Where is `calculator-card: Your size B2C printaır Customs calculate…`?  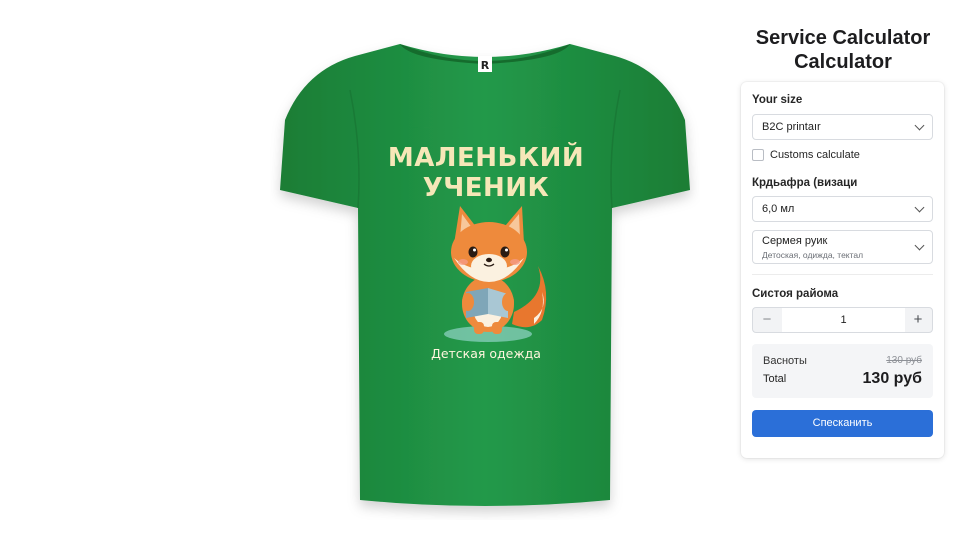
calculator-card: Your size B2C printaır Customs calculate… is located at coordinates (842, 270).